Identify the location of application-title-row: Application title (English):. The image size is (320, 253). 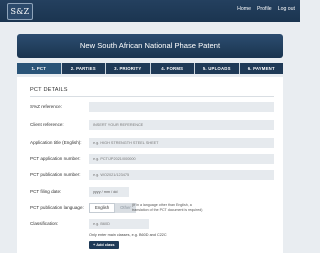
(152, 143).